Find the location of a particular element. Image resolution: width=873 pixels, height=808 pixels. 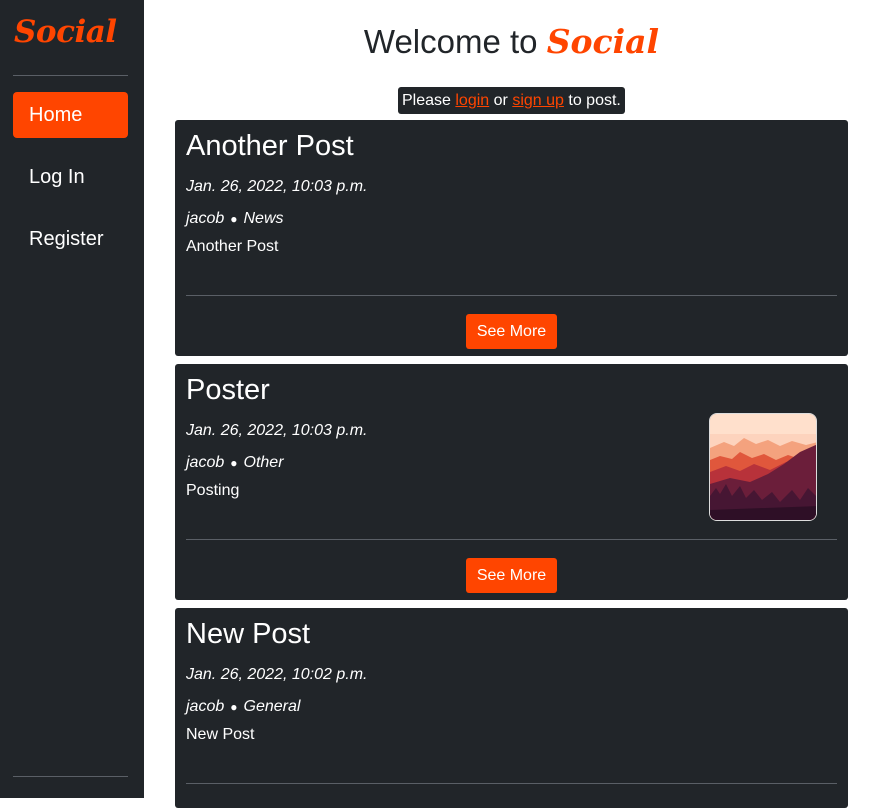

notice-please: Please is located at coordinates (426, 100).